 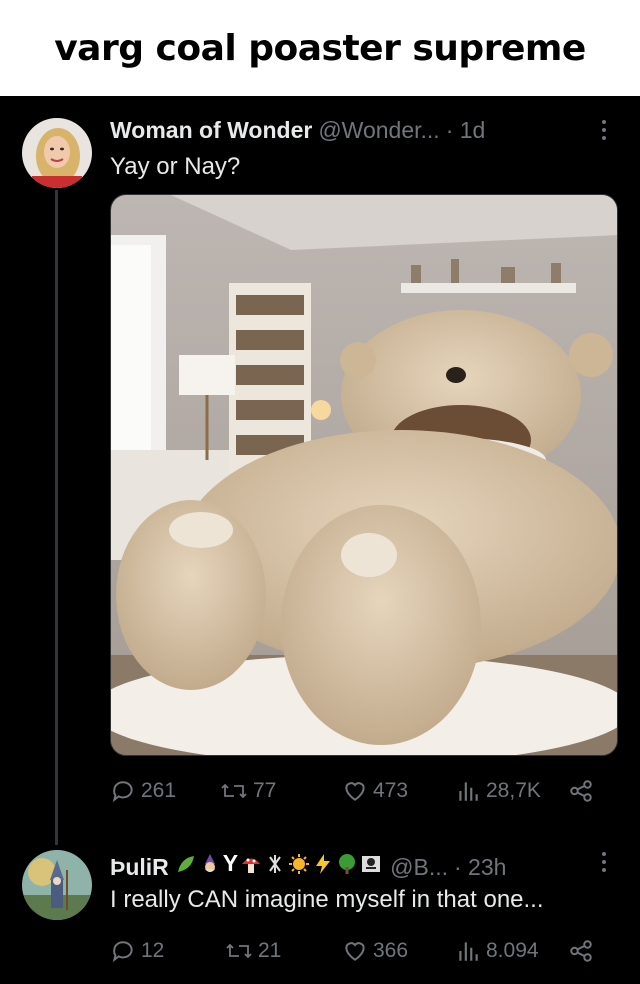 I want to click on reply-count: 261, so click(x=159, y=790).